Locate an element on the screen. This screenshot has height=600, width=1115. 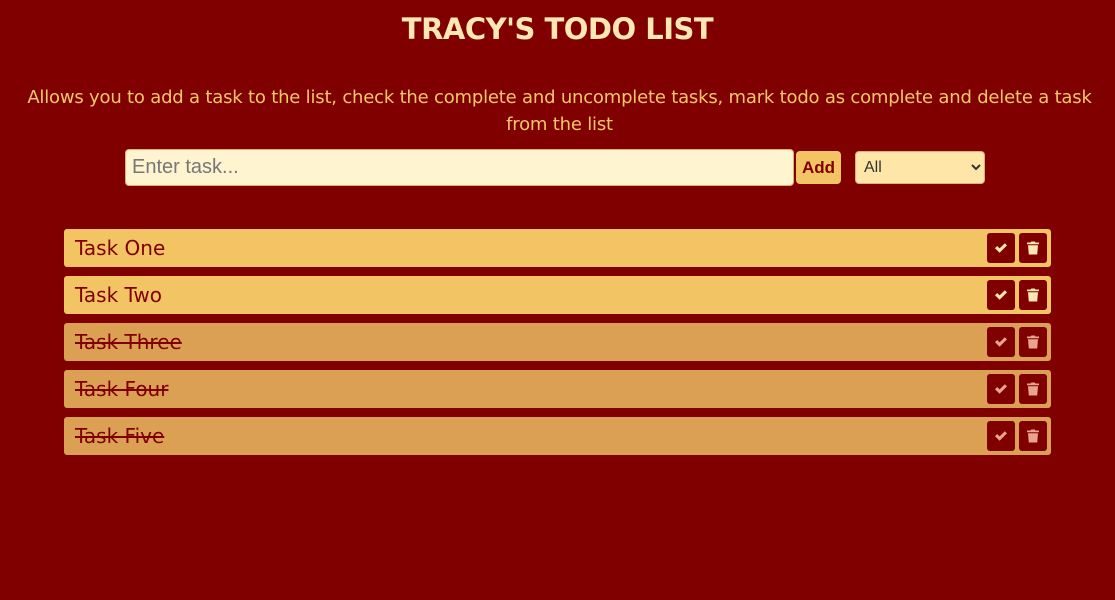
todo-text: Task Four is located at coordinates (122, 389).